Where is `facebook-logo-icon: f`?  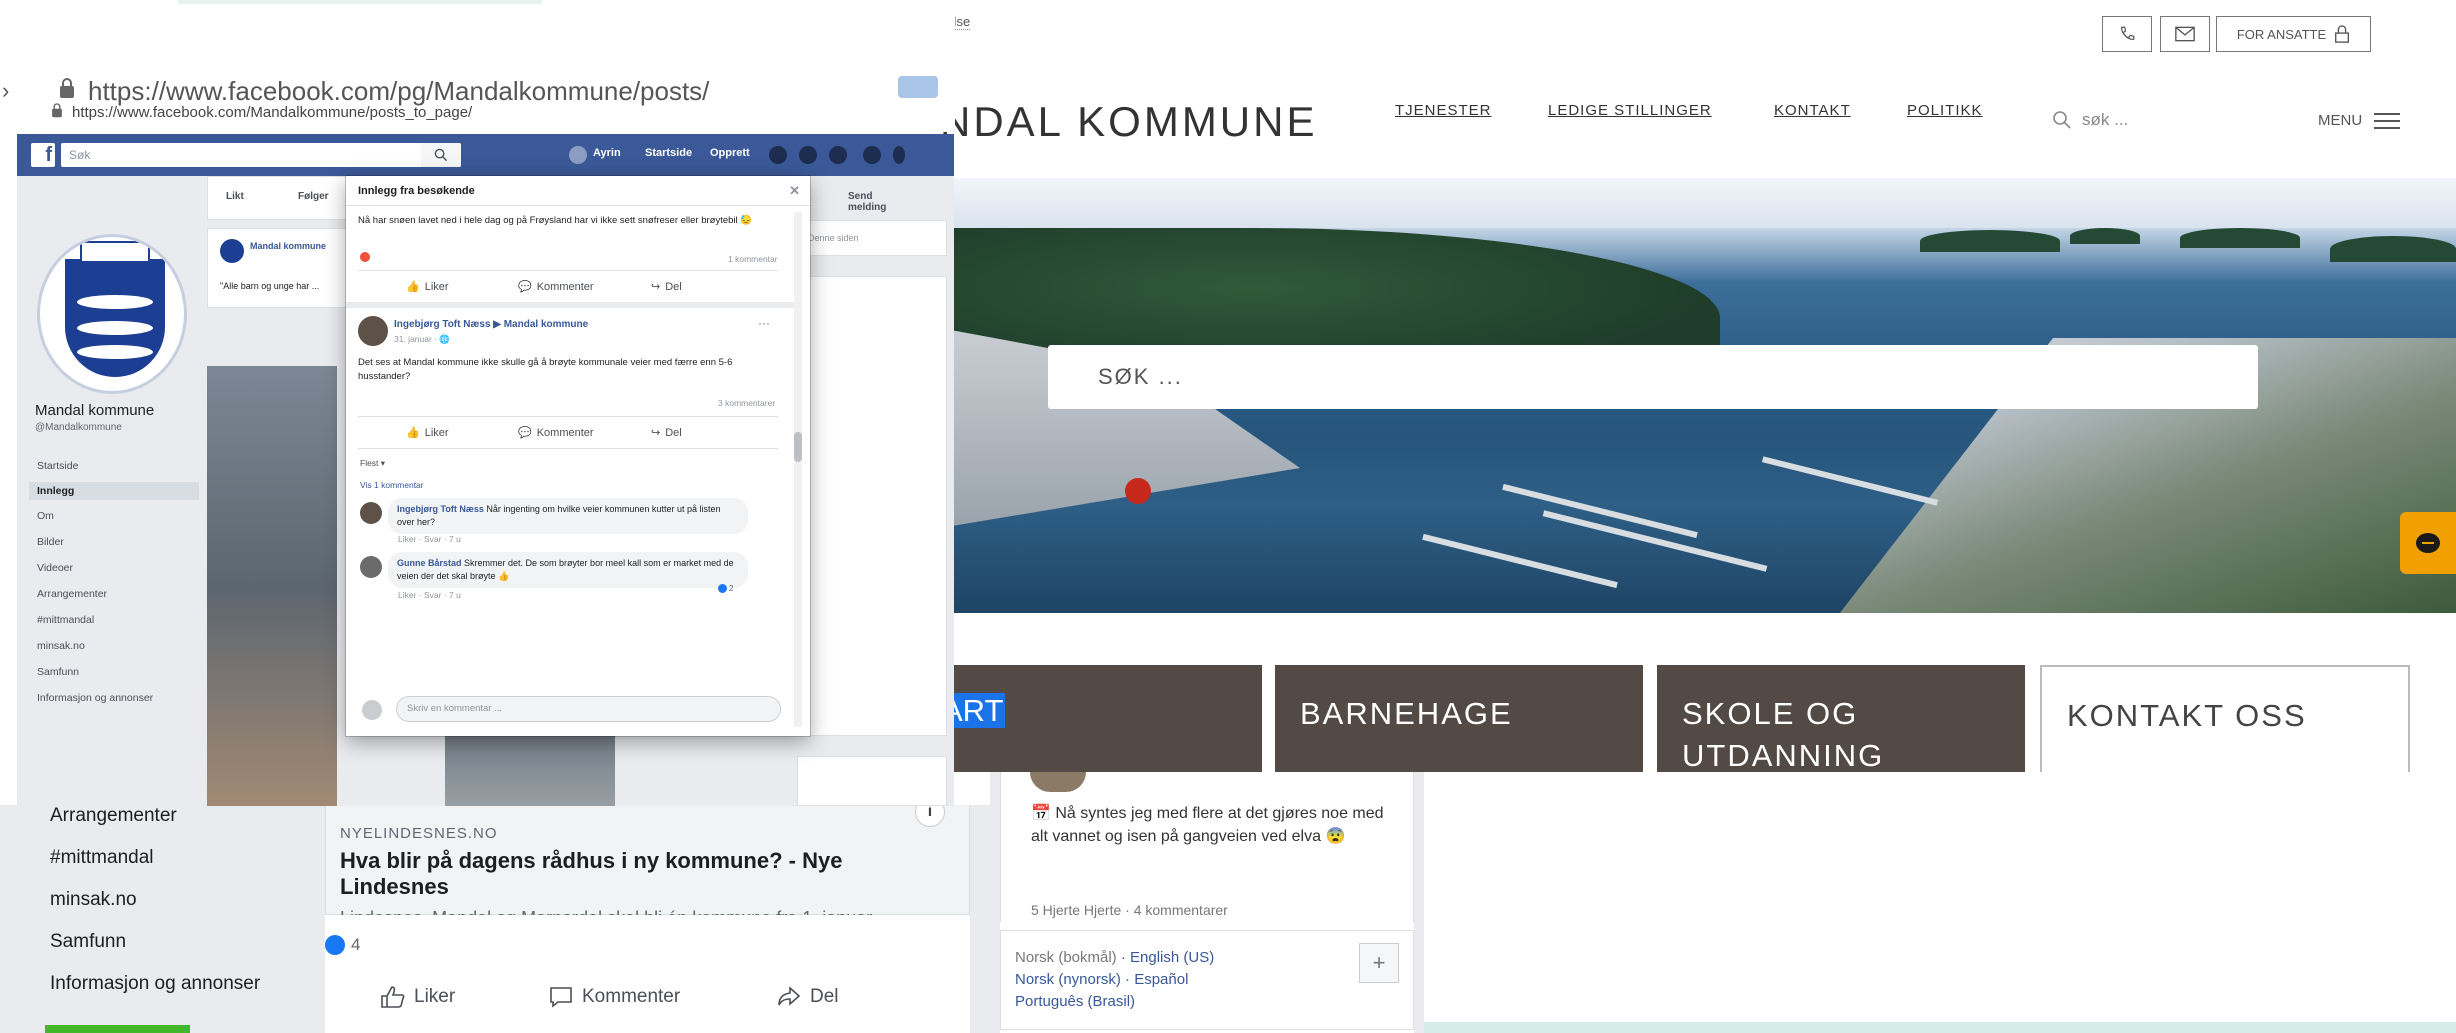 facebook-logo-icon: f is located at coordinates (43, 155).